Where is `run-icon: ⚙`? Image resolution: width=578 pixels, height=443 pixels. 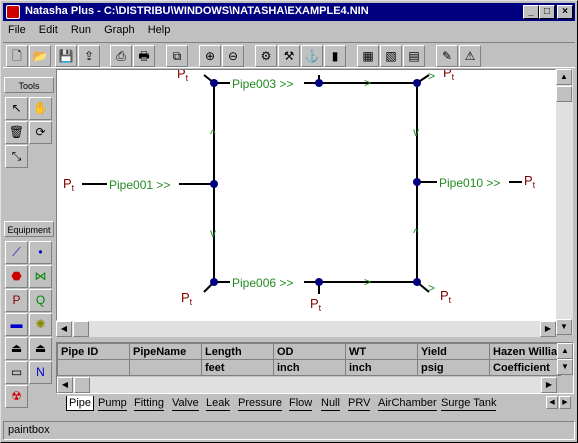 run-icon: ⚙ is located at coordinates (266, 56).